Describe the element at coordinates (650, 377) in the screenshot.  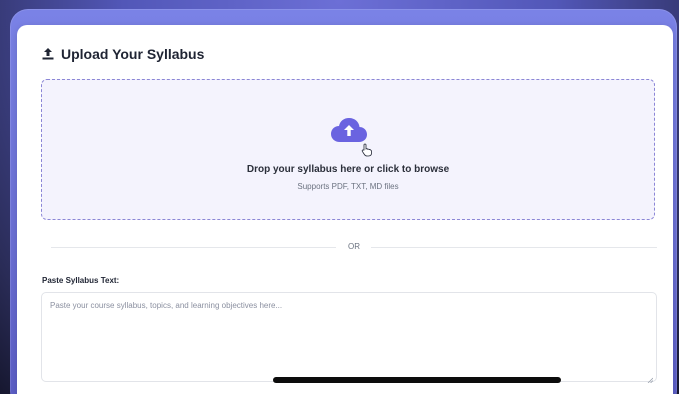
I see `resize-handle-icon` at that location.